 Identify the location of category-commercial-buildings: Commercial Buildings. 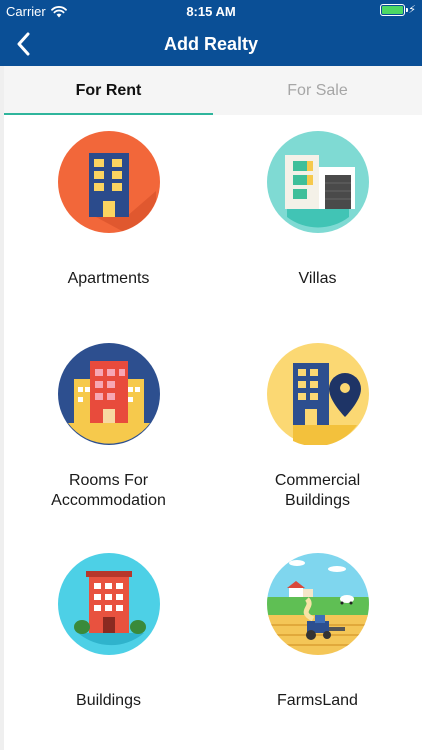
(317, 432).